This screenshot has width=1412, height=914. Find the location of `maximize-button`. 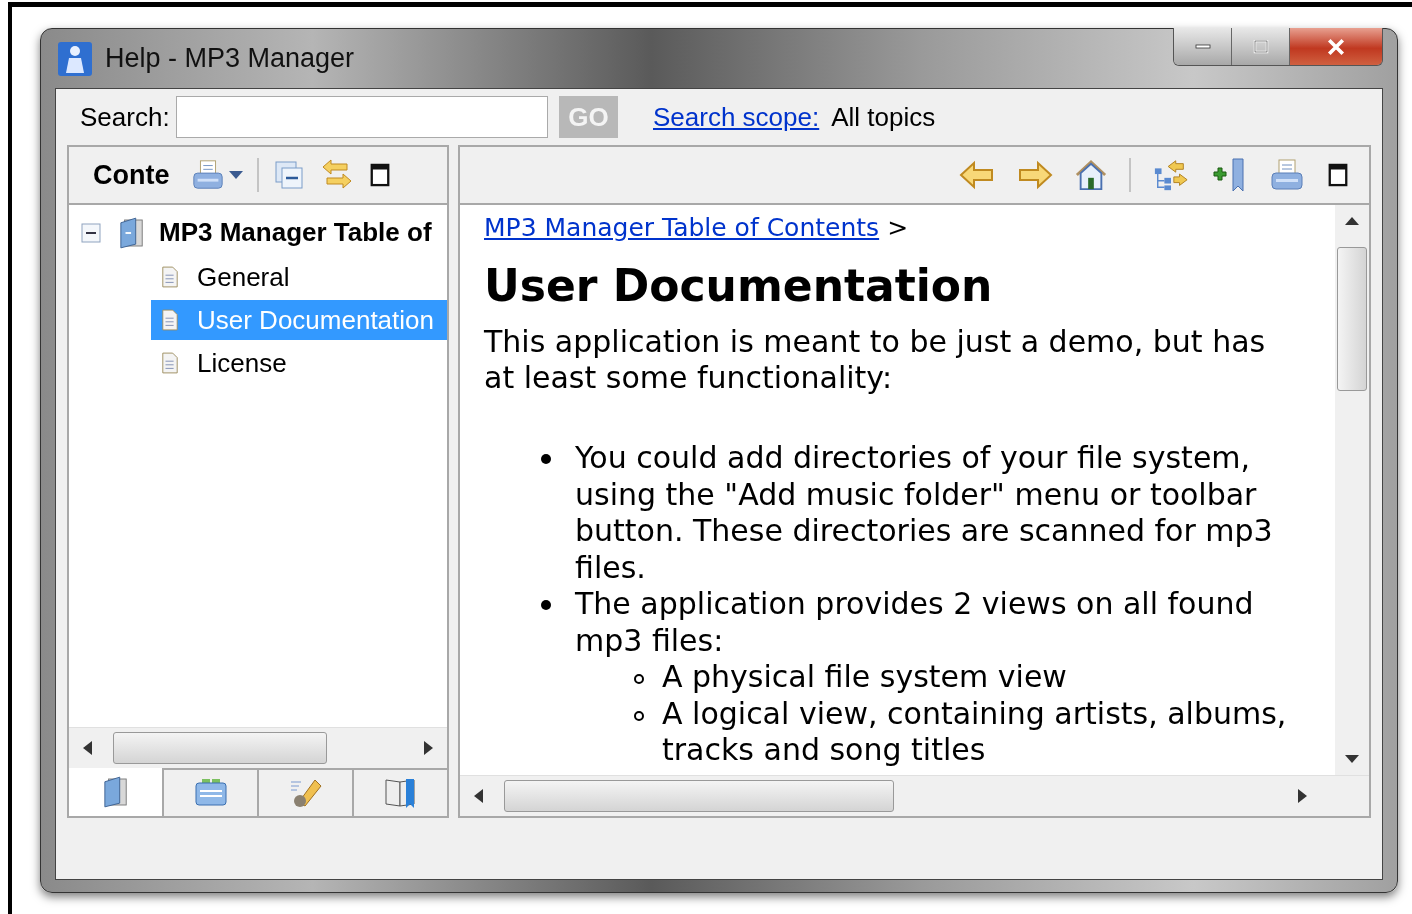

maximize-button is located at coordinates (1261, 46).